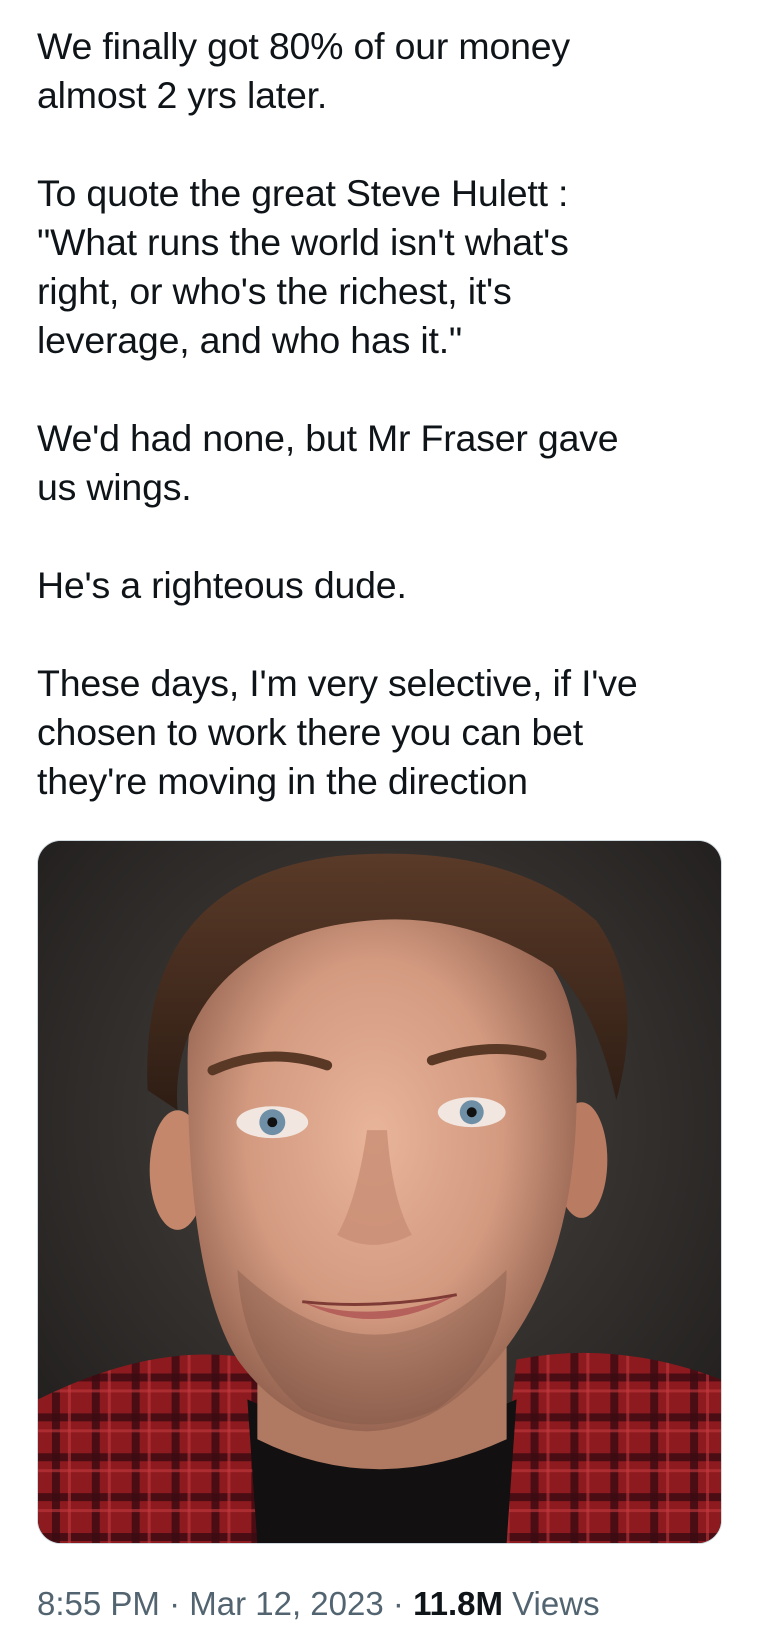 The image size is (760, 1652). What do you see at coordinates (286, 1603) in the screenshot?
I see `tweet-date: Mar 12, 2023` at bounding box center [286, 1603].